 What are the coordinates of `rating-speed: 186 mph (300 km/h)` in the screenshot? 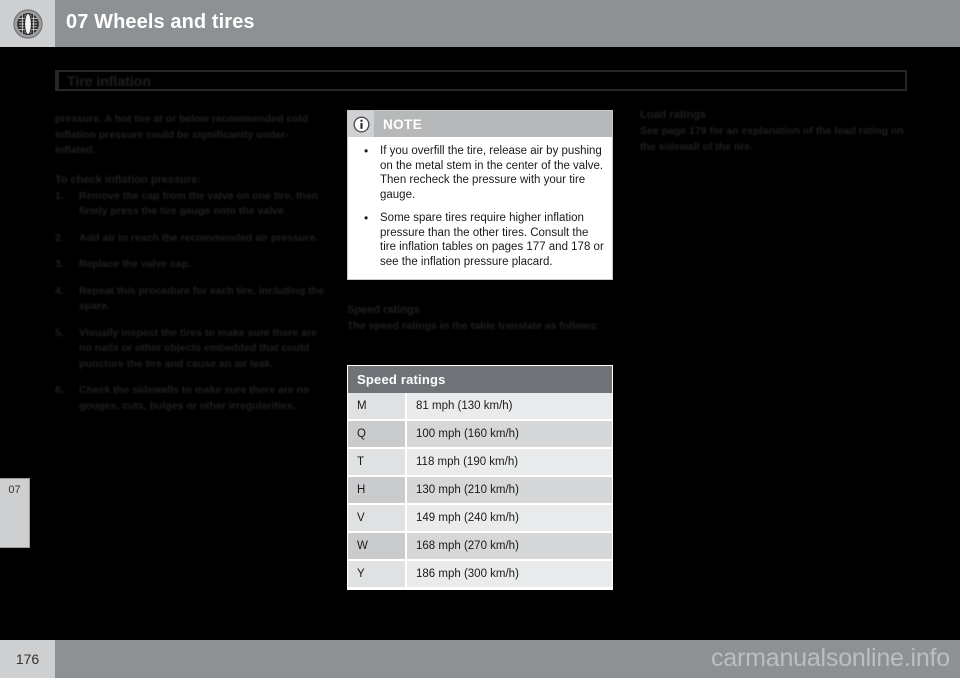 It's located at (509, 574).